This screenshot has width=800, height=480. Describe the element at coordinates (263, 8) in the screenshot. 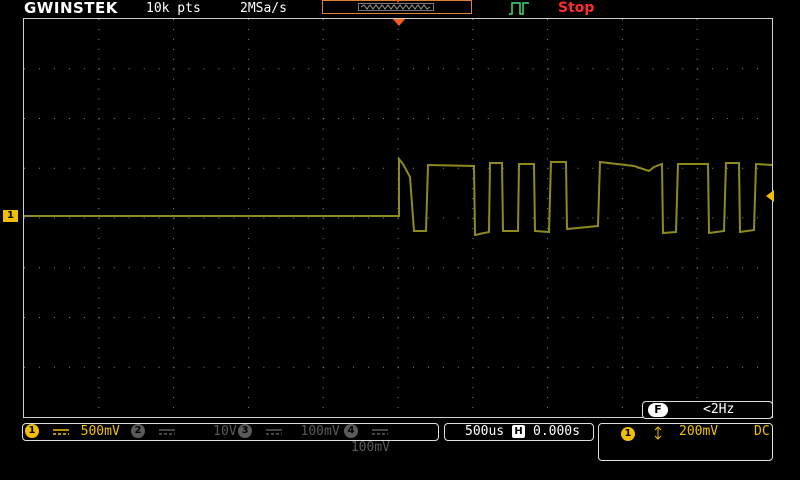

I see `sample-rate: 2MSa/s` at that location.